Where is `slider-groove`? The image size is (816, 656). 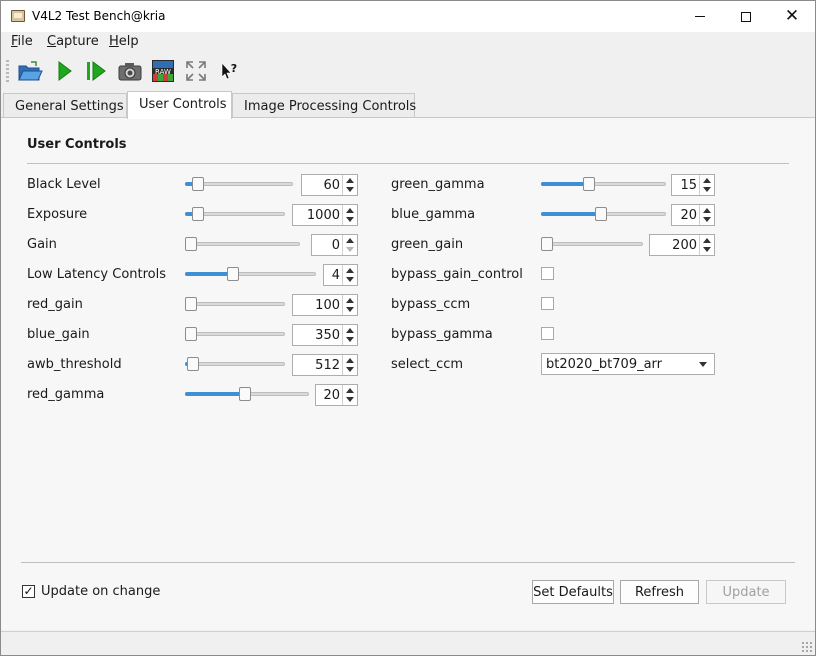
slider-groove is located at coordinates (235, 304).